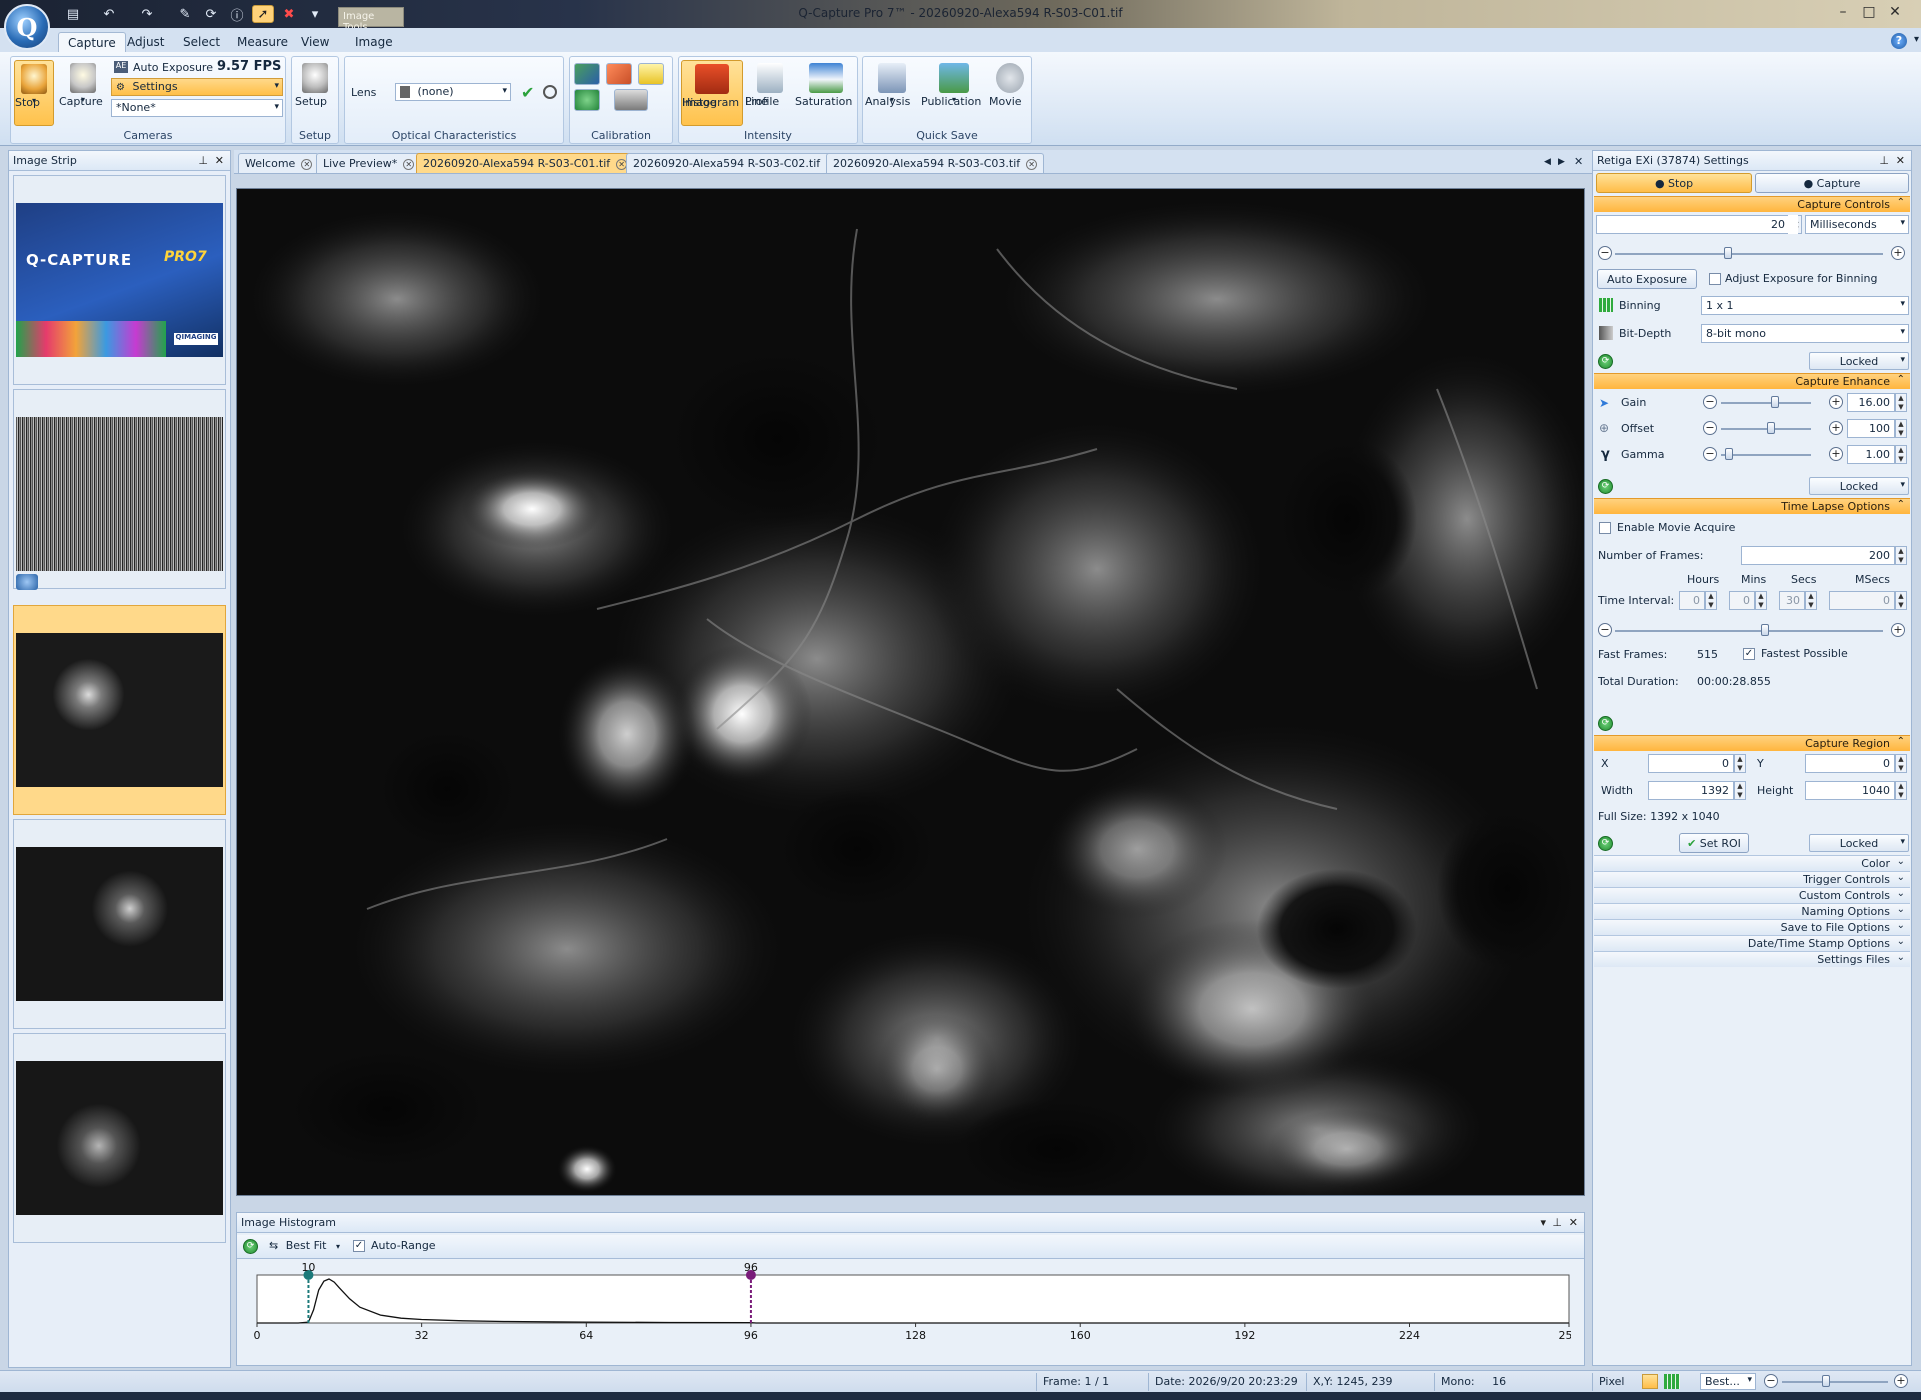 This screenshot has width=1921, height=1400. Describe the element at coordinates (1771, 1381) in the screenshot. I see `zoom-out-button: −` at that location.